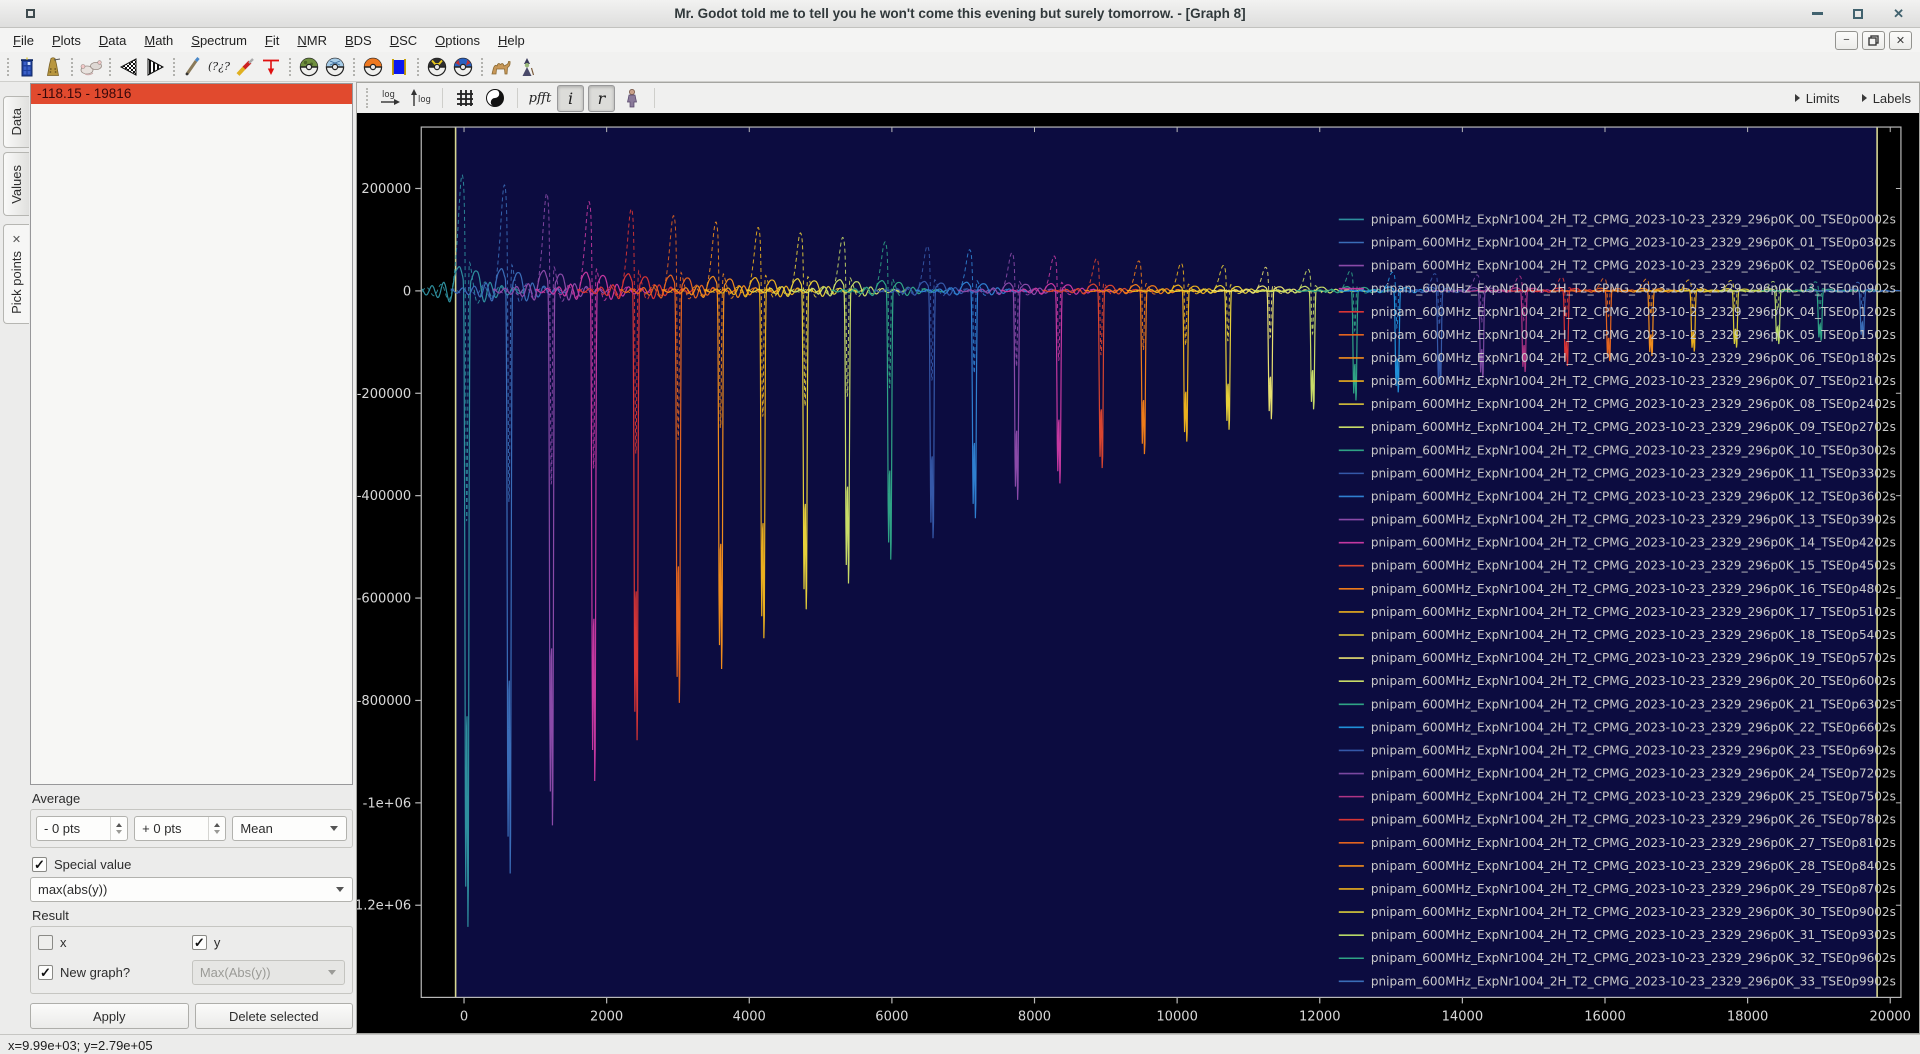  What do you see at coordinates (199, 942) in the screenshot?
I see `result-y-checkbox: ✓` at bounding box center [199, 942].